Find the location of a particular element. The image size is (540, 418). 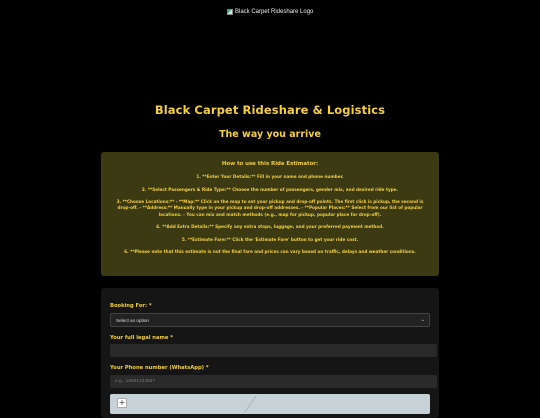

phone-label: Your Phone number (WhatsApp) * is located at coordinates (159, 368).